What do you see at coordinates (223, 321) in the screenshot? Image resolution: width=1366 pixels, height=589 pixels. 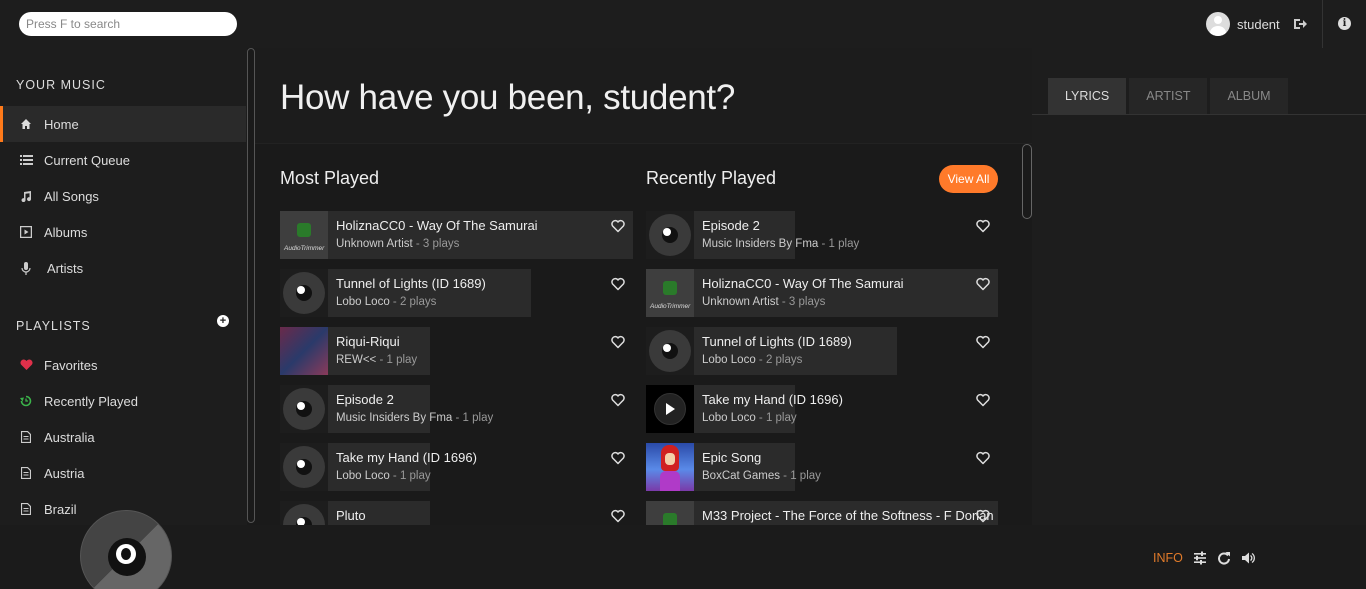 I see `add-playlist-icon: +` at bounding box center [223, 321].